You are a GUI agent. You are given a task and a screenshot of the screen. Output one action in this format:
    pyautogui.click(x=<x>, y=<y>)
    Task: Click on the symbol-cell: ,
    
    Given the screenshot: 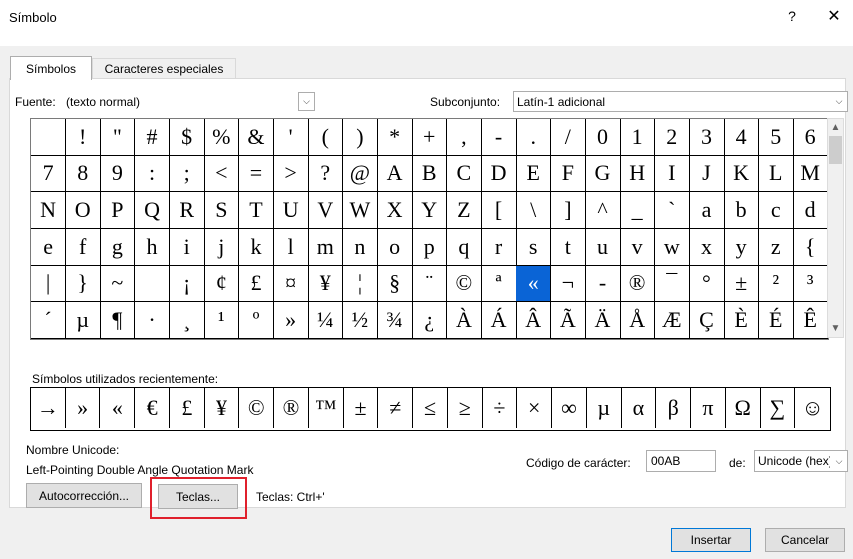 What is the action you would take?
    pyautogui.click(x=464, y=137)
    